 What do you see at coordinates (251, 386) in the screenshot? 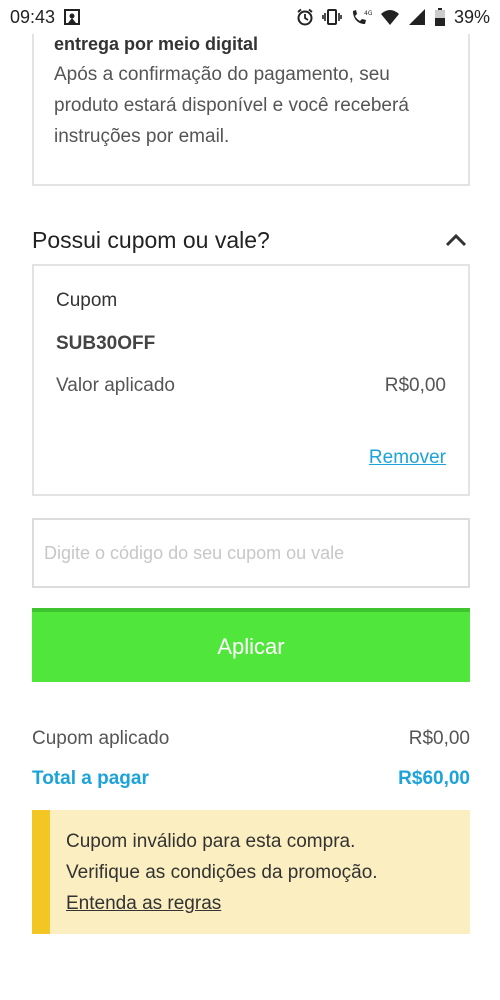
I see `applied-value-row: Valor aplicado R$0,00` at bounding box center [251, 386].